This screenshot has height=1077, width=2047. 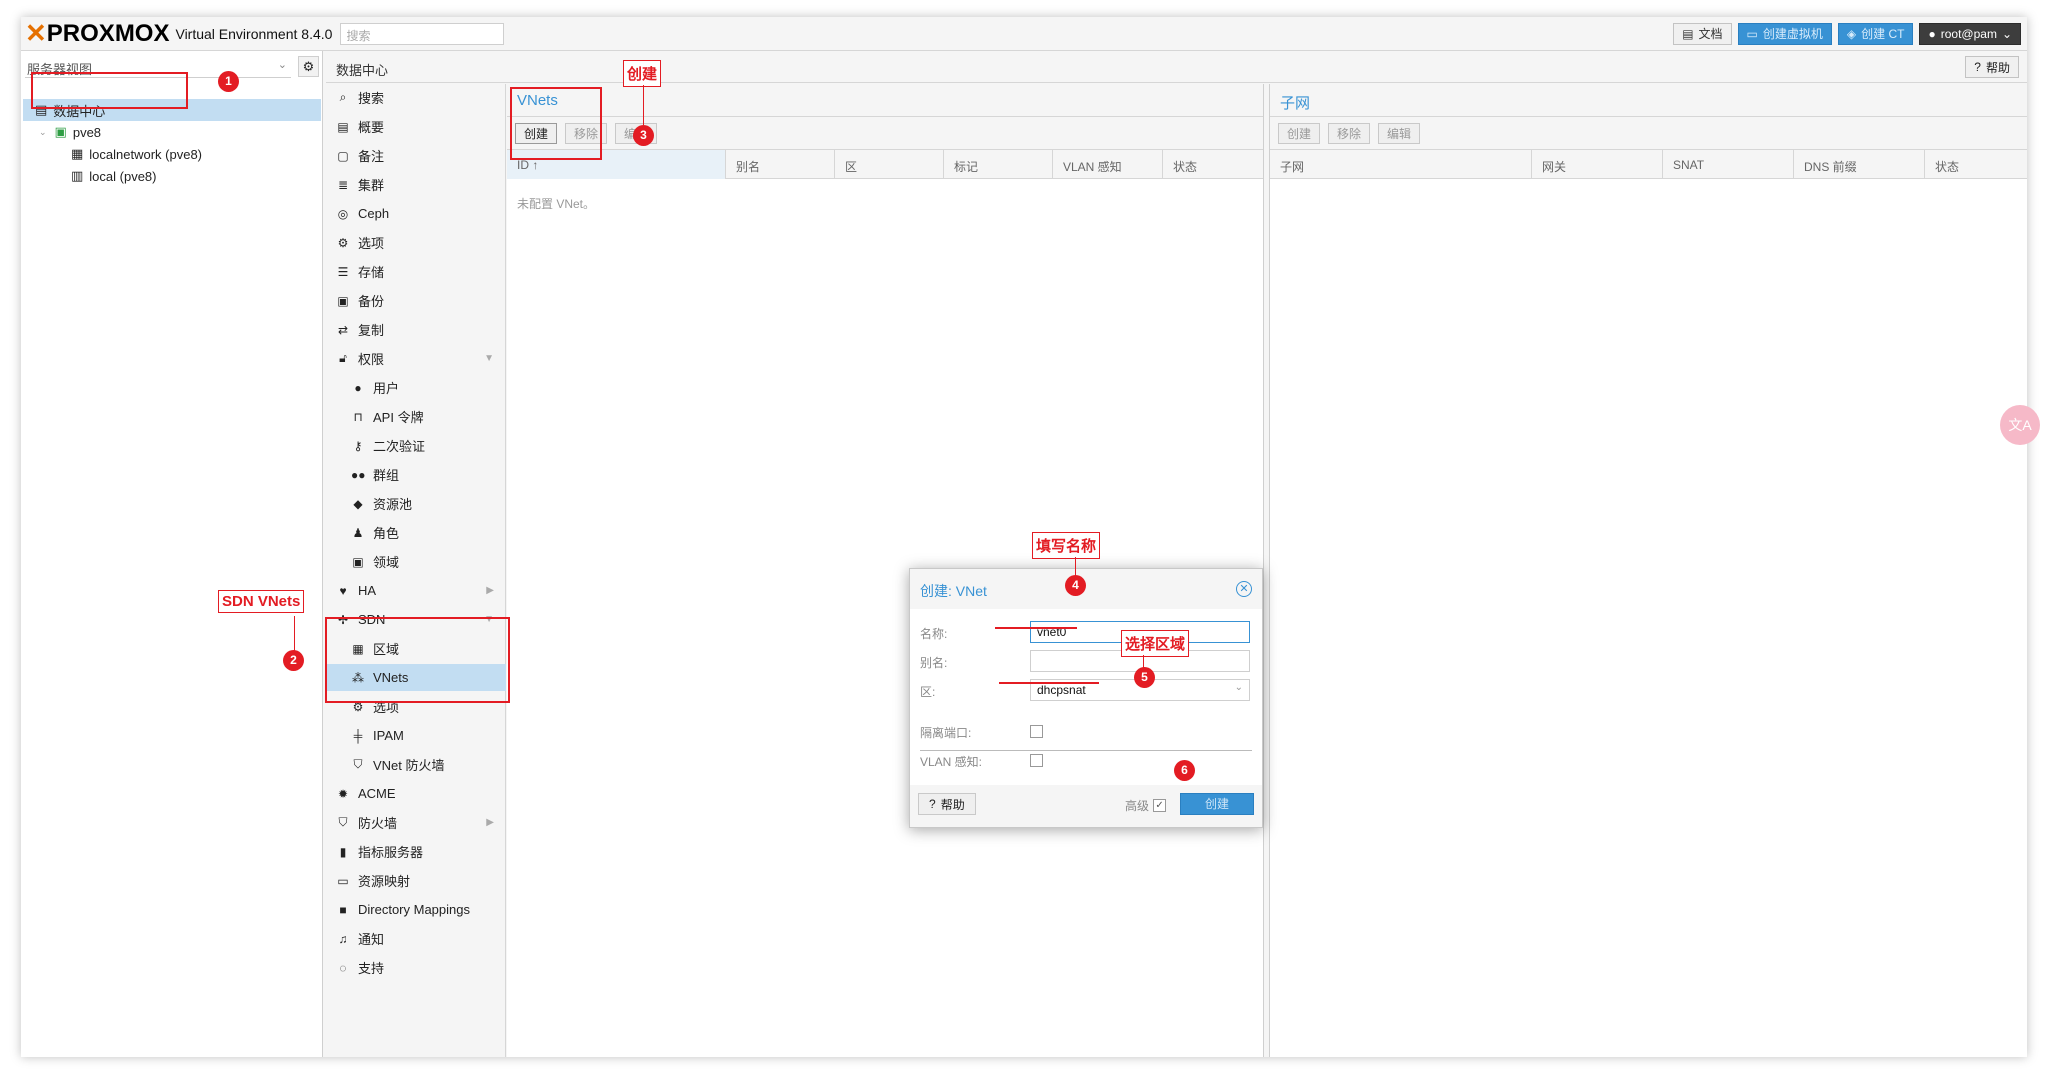 What do you see at coordinates (998, 164) in the screenshot?
I see `column-header-tag: 标记` at bounding box center [998, 164].